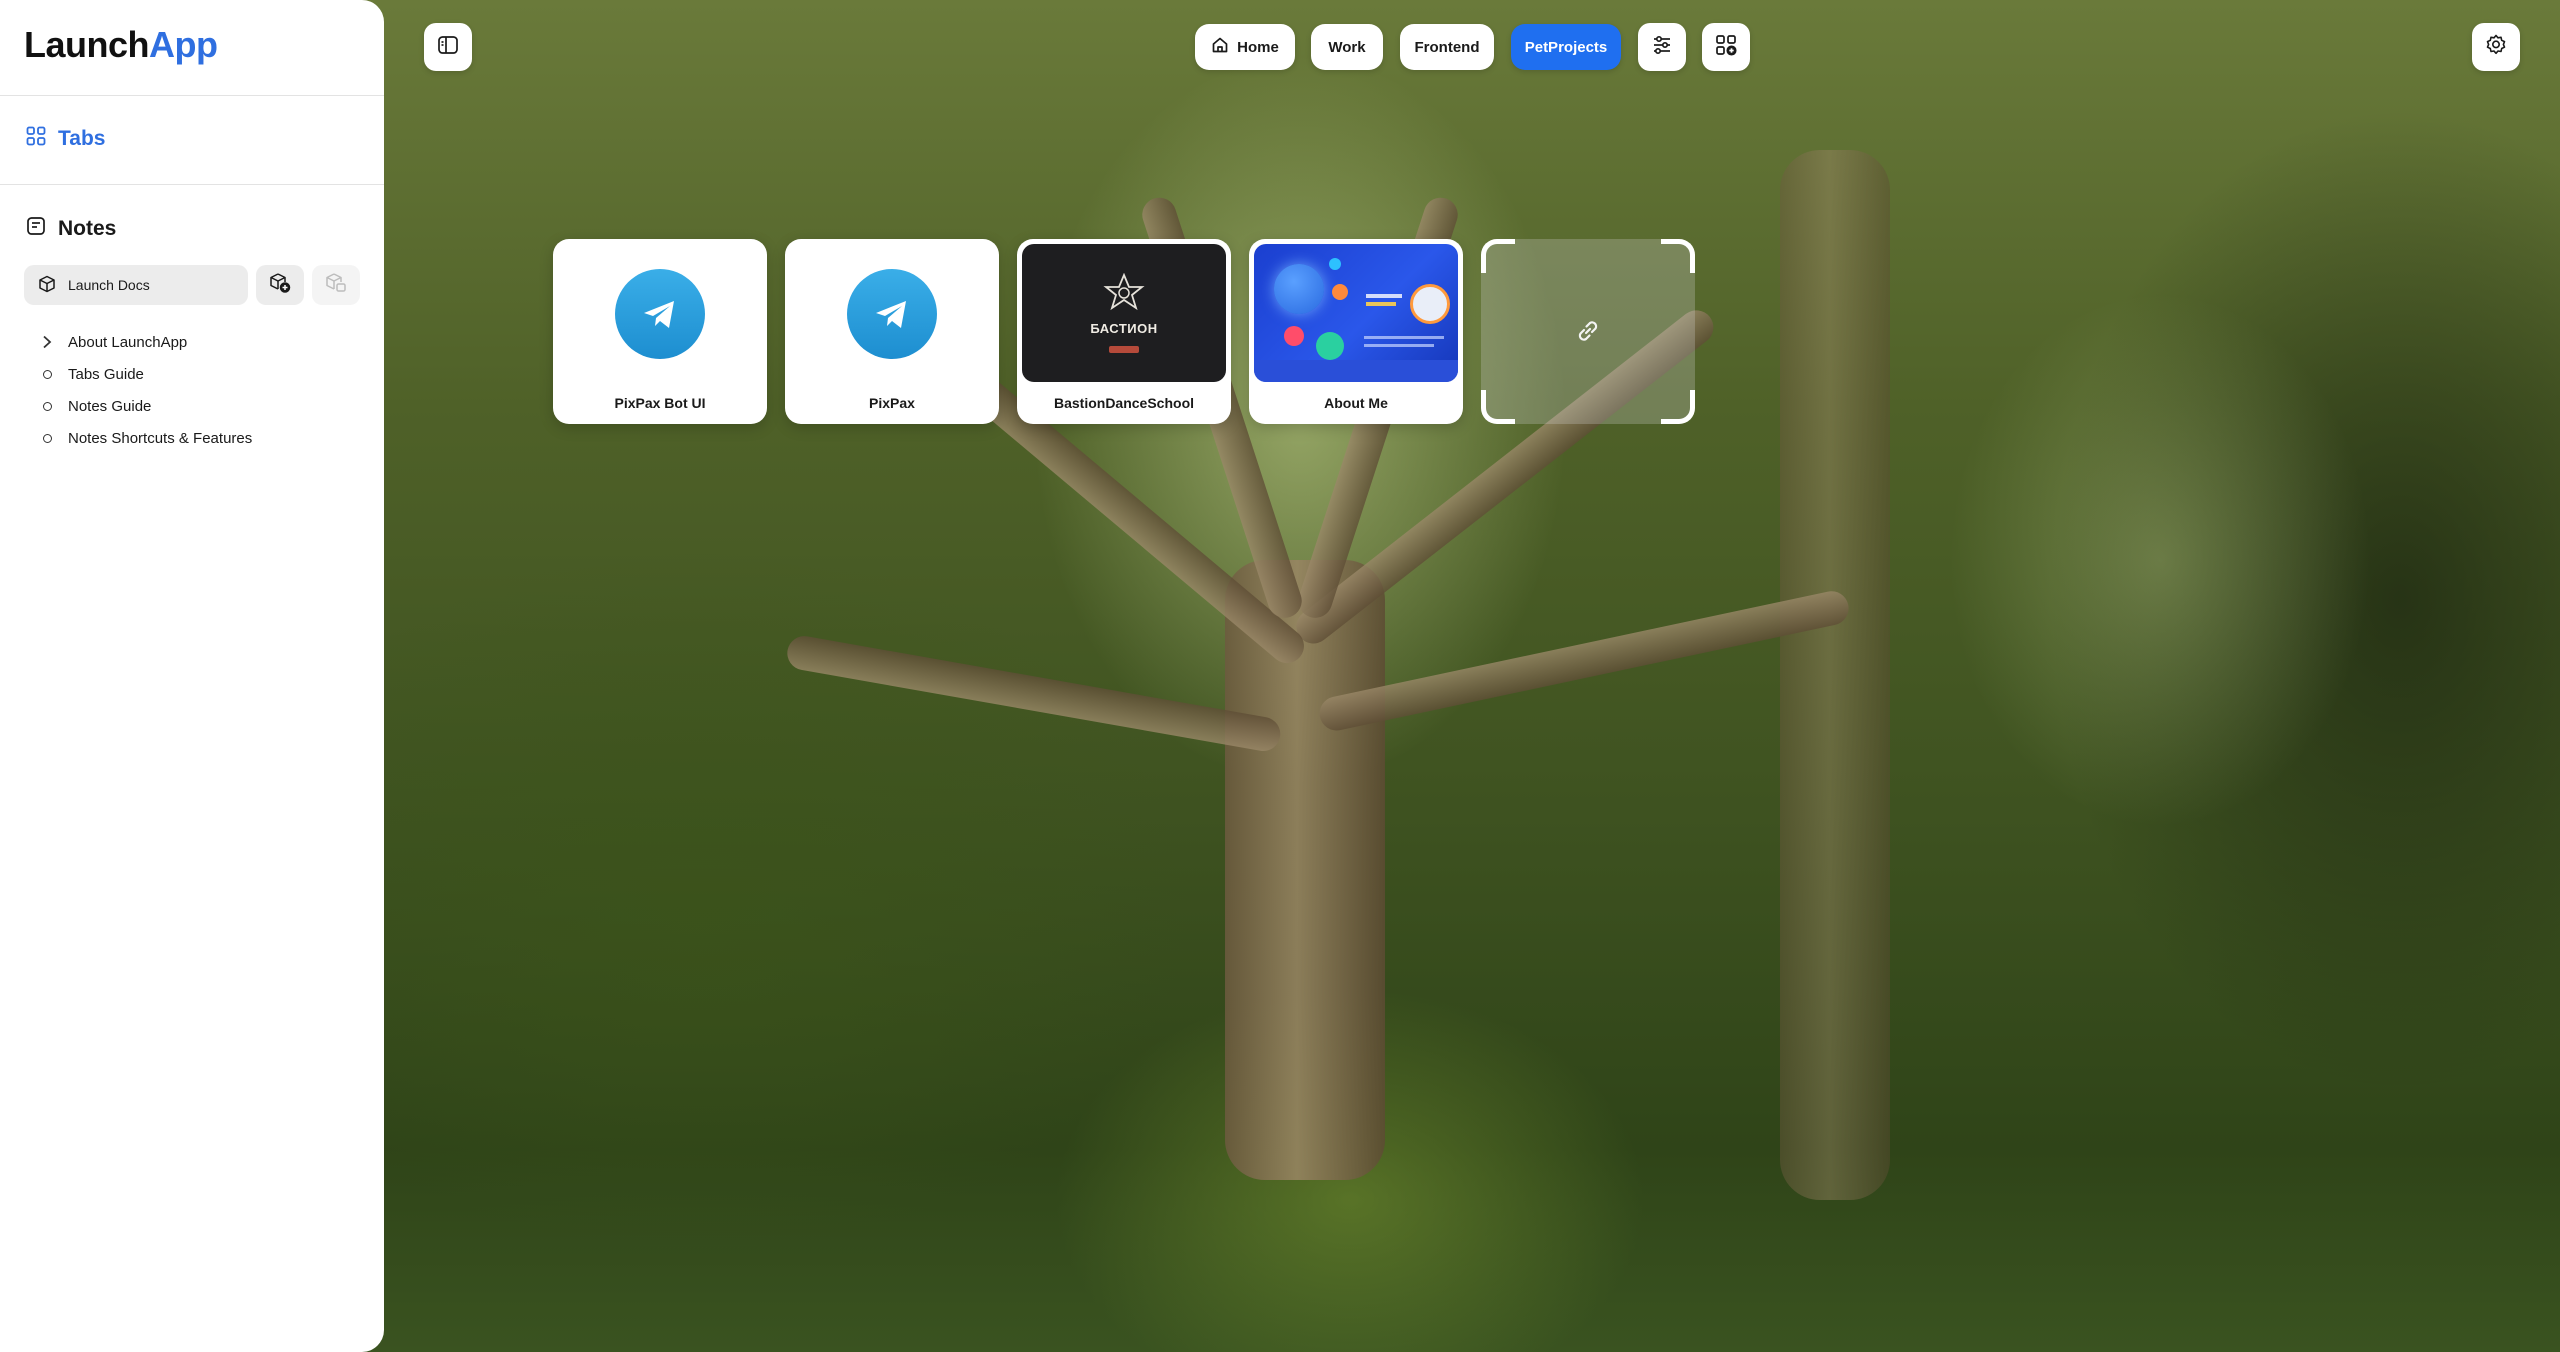  Describe the element at coordinates (106, 374) in the screenshot. I see `tree-item-label: Tabs Guide` at that location.